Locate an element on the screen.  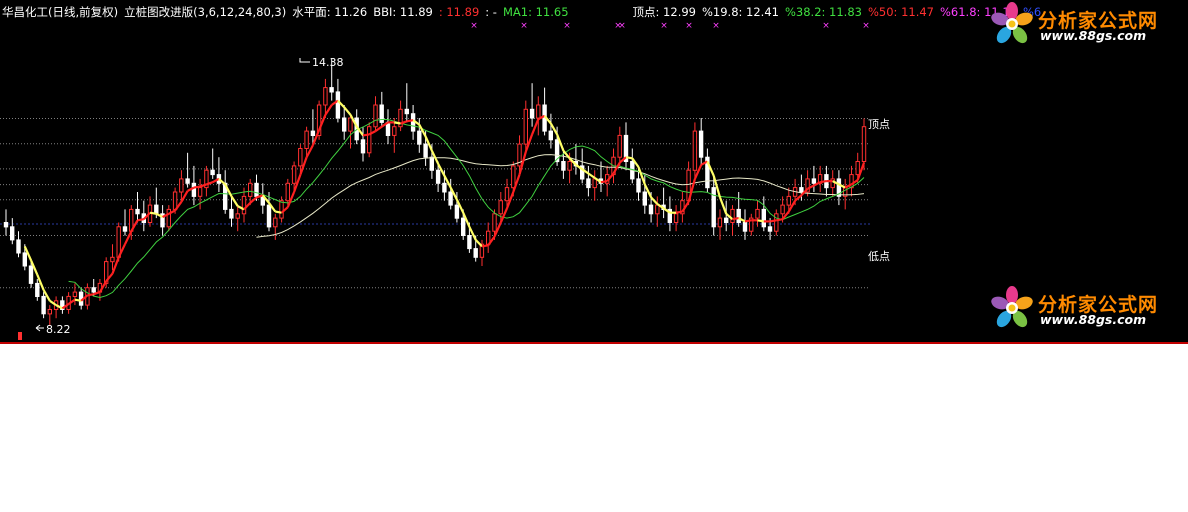
bbi-value: BBI: 11.89 is located at coordinates (403, 12).